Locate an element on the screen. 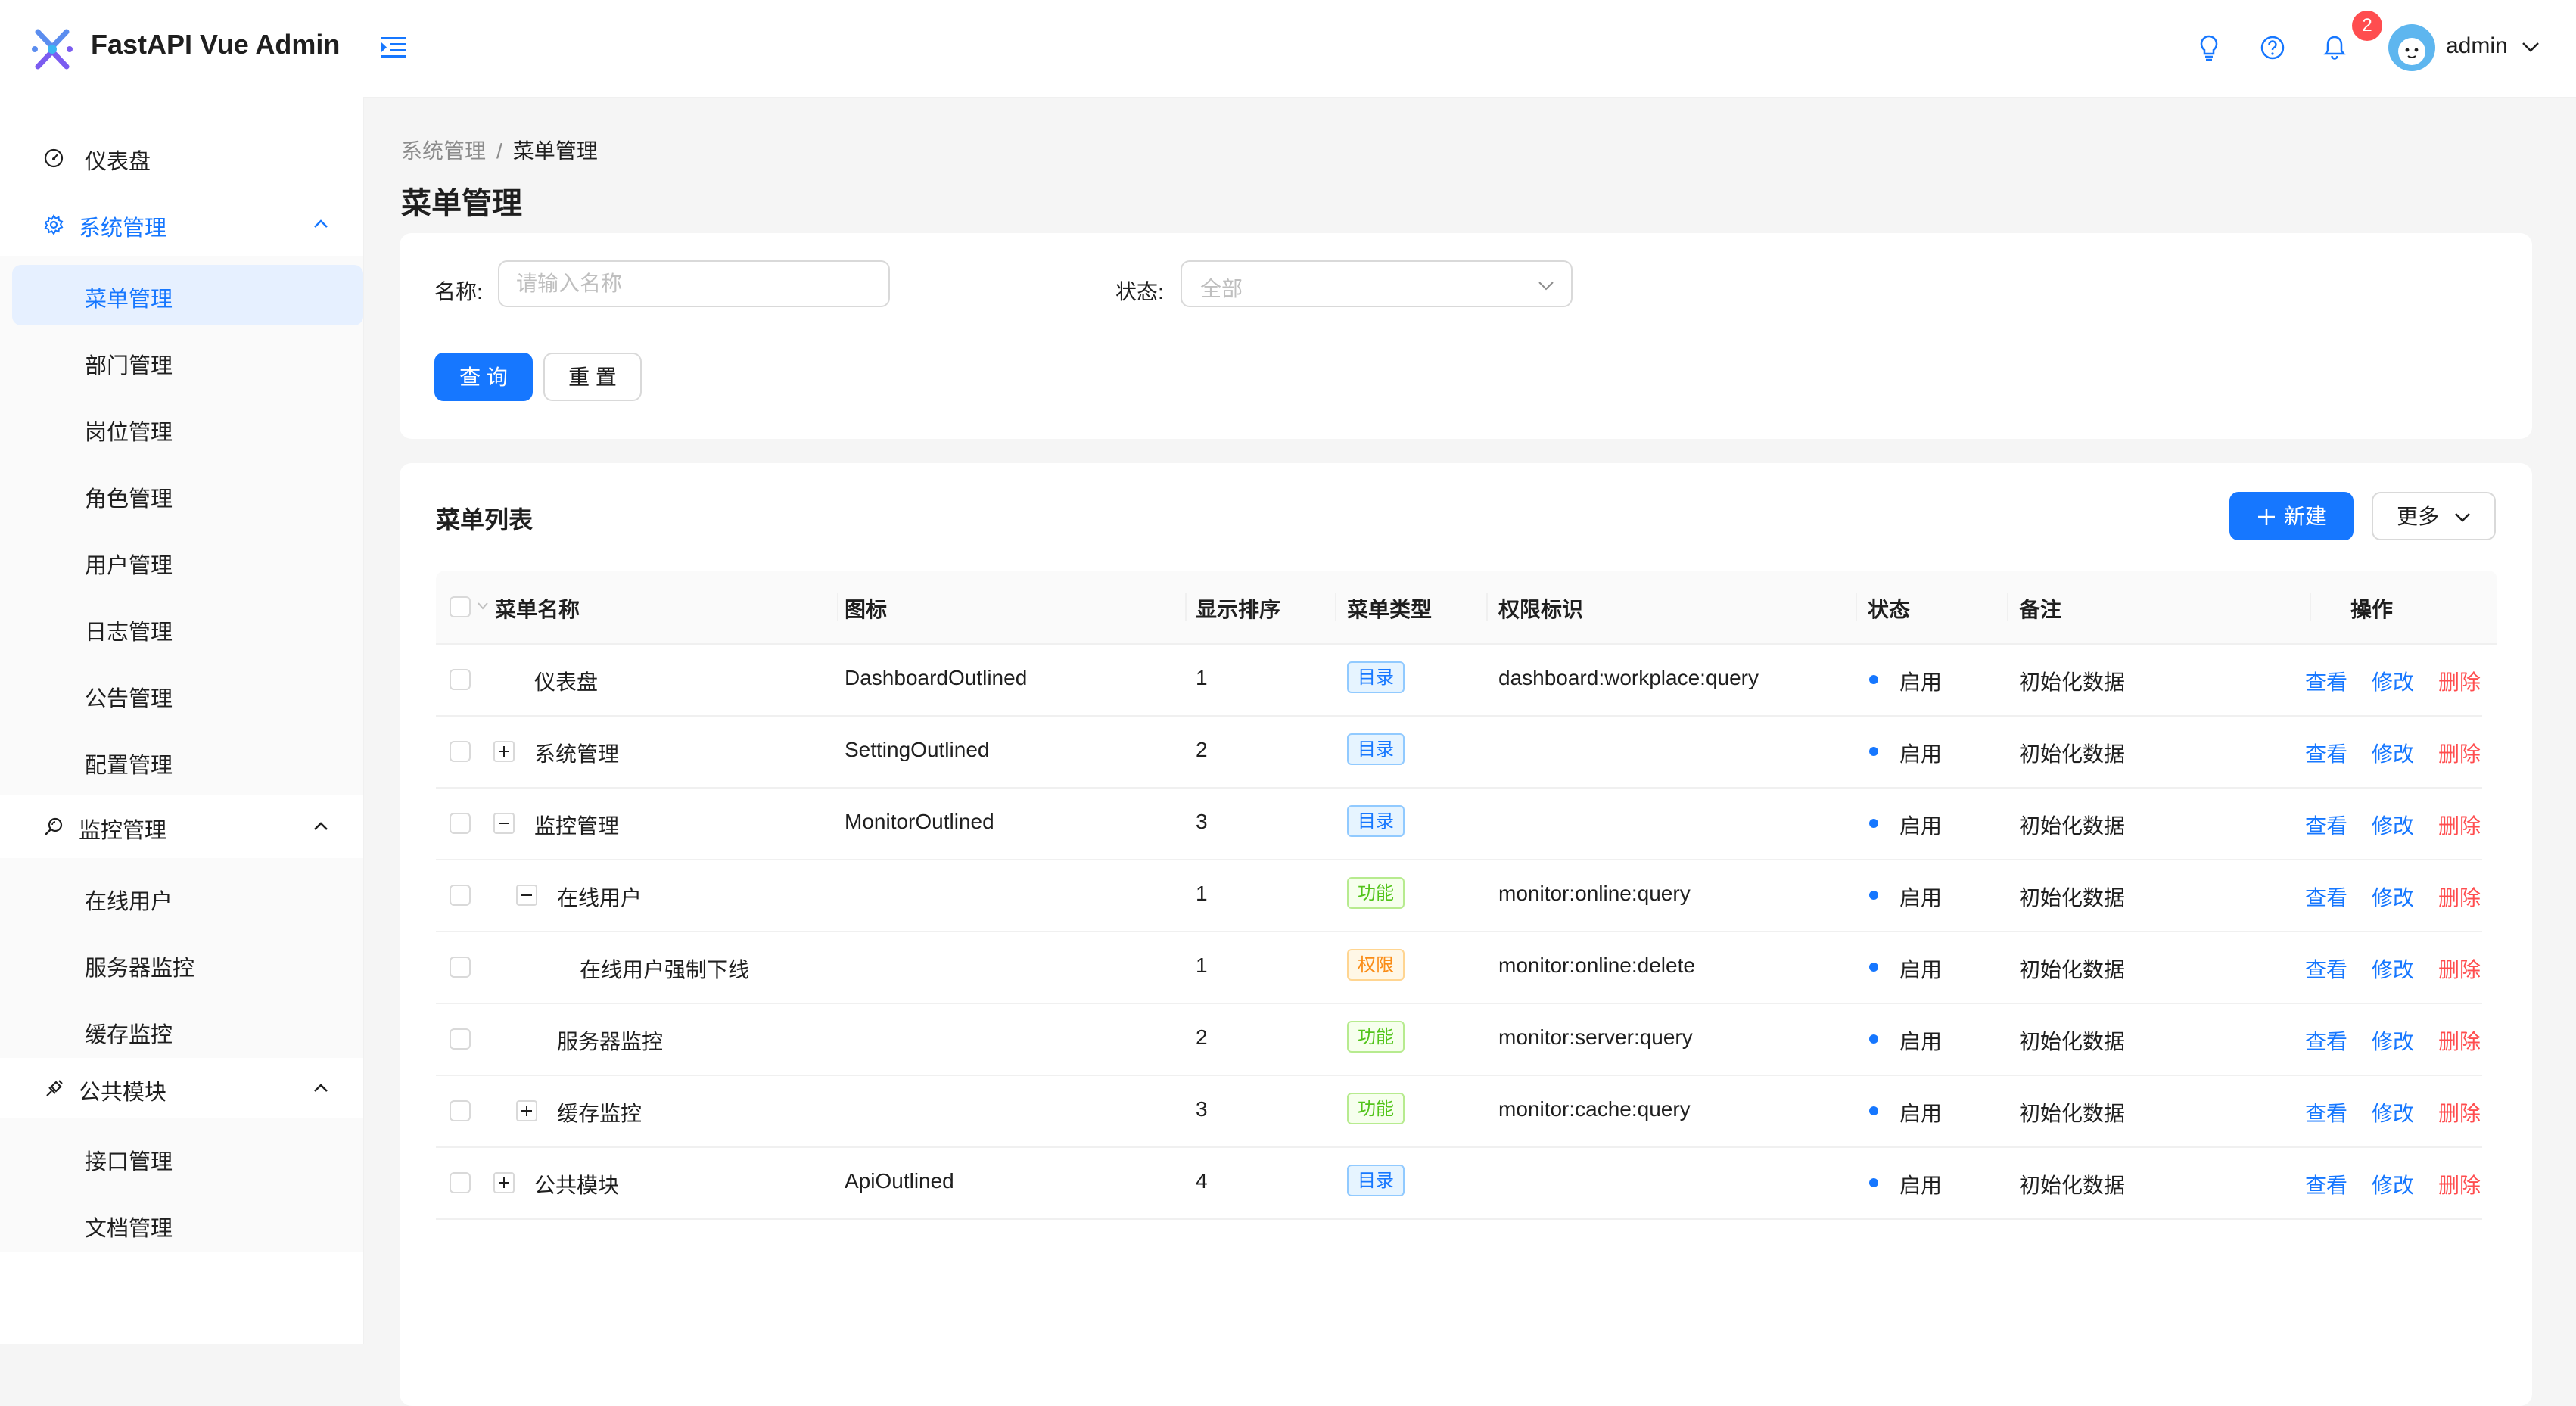 This screenshot has width=2576, height=1406. select-all-checkbox is located at coordinates (460, 606).